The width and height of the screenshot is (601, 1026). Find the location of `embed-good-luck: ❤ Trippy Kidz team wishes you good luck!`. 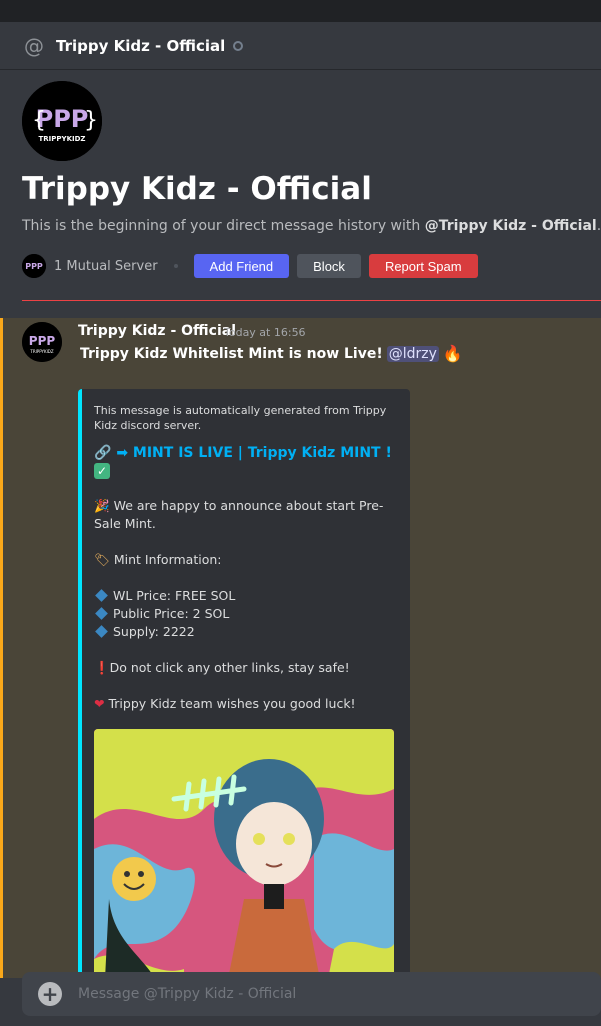

embed-good-luck: ❤ Trippy Kidz team wishes you good luck! is located at coordinates (244, 704).